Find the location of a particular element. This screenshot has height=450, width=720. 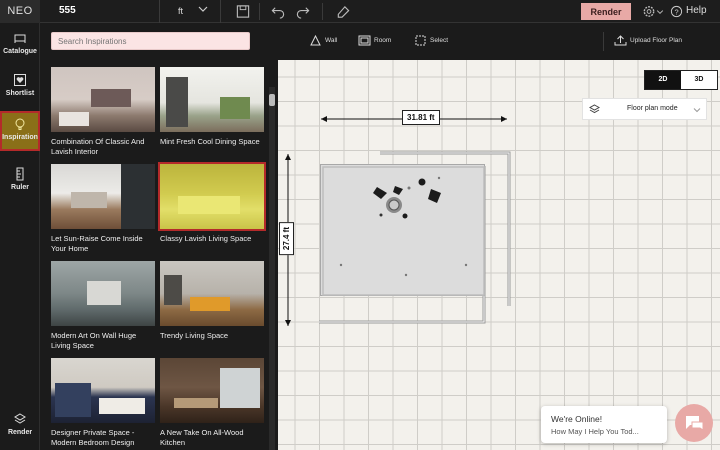

heart-icon is located at coordinates (20, 80).